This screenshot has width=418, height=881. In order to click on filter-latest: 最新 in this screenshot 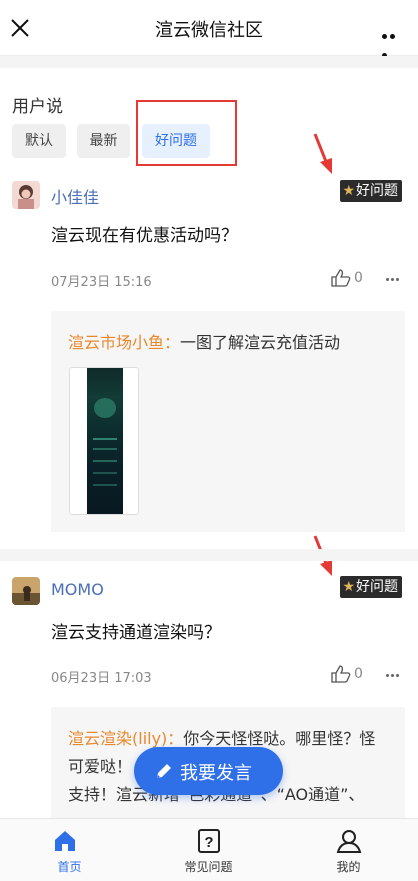, I will do `click(103, 141)`.